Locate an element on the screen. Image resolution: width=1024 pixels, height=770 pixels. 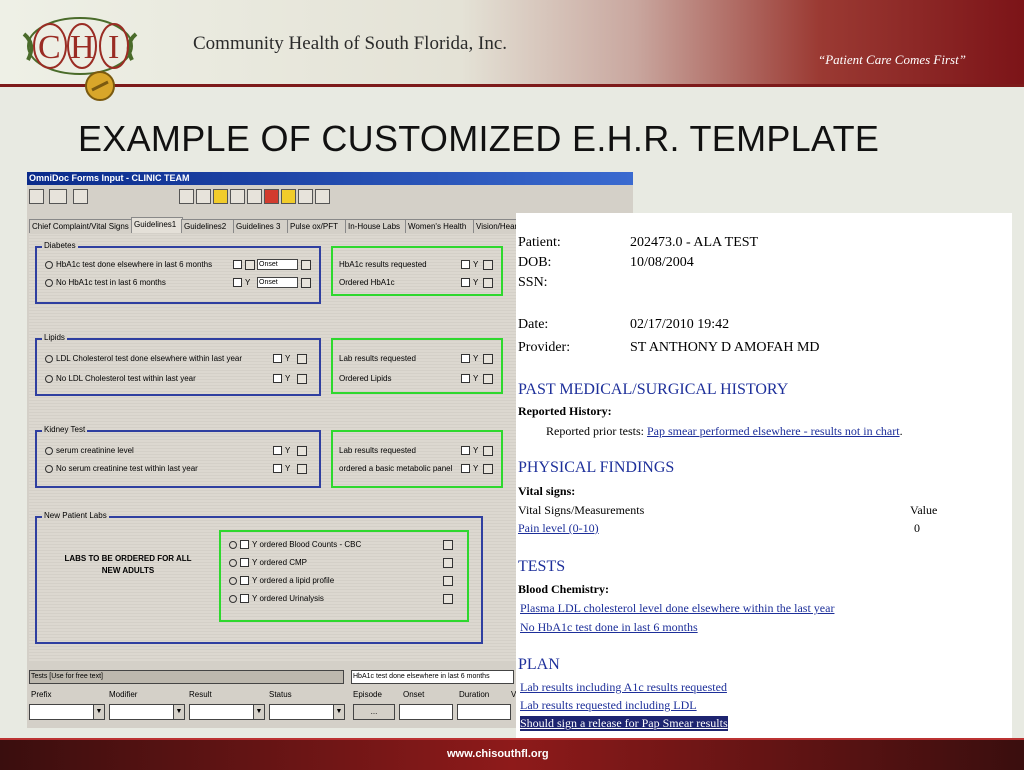
onset-input is located at coordinates (426, 712).